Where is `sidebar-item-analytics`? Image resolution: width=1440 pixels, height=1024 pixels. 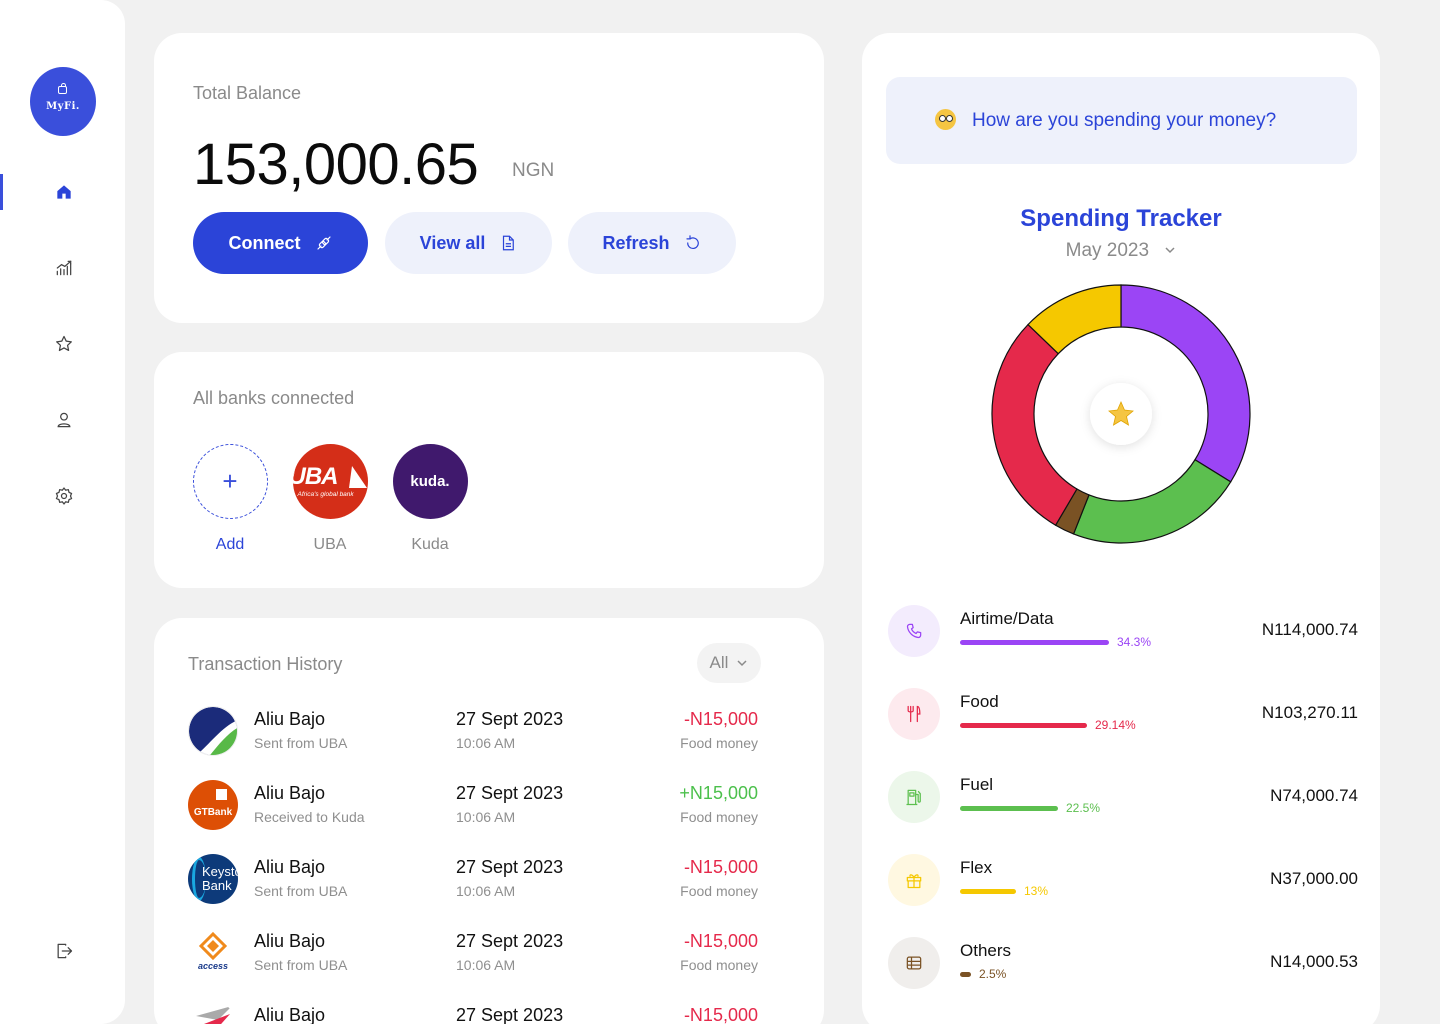 sidebar-item-analytics is located at coordinates (62, 268).